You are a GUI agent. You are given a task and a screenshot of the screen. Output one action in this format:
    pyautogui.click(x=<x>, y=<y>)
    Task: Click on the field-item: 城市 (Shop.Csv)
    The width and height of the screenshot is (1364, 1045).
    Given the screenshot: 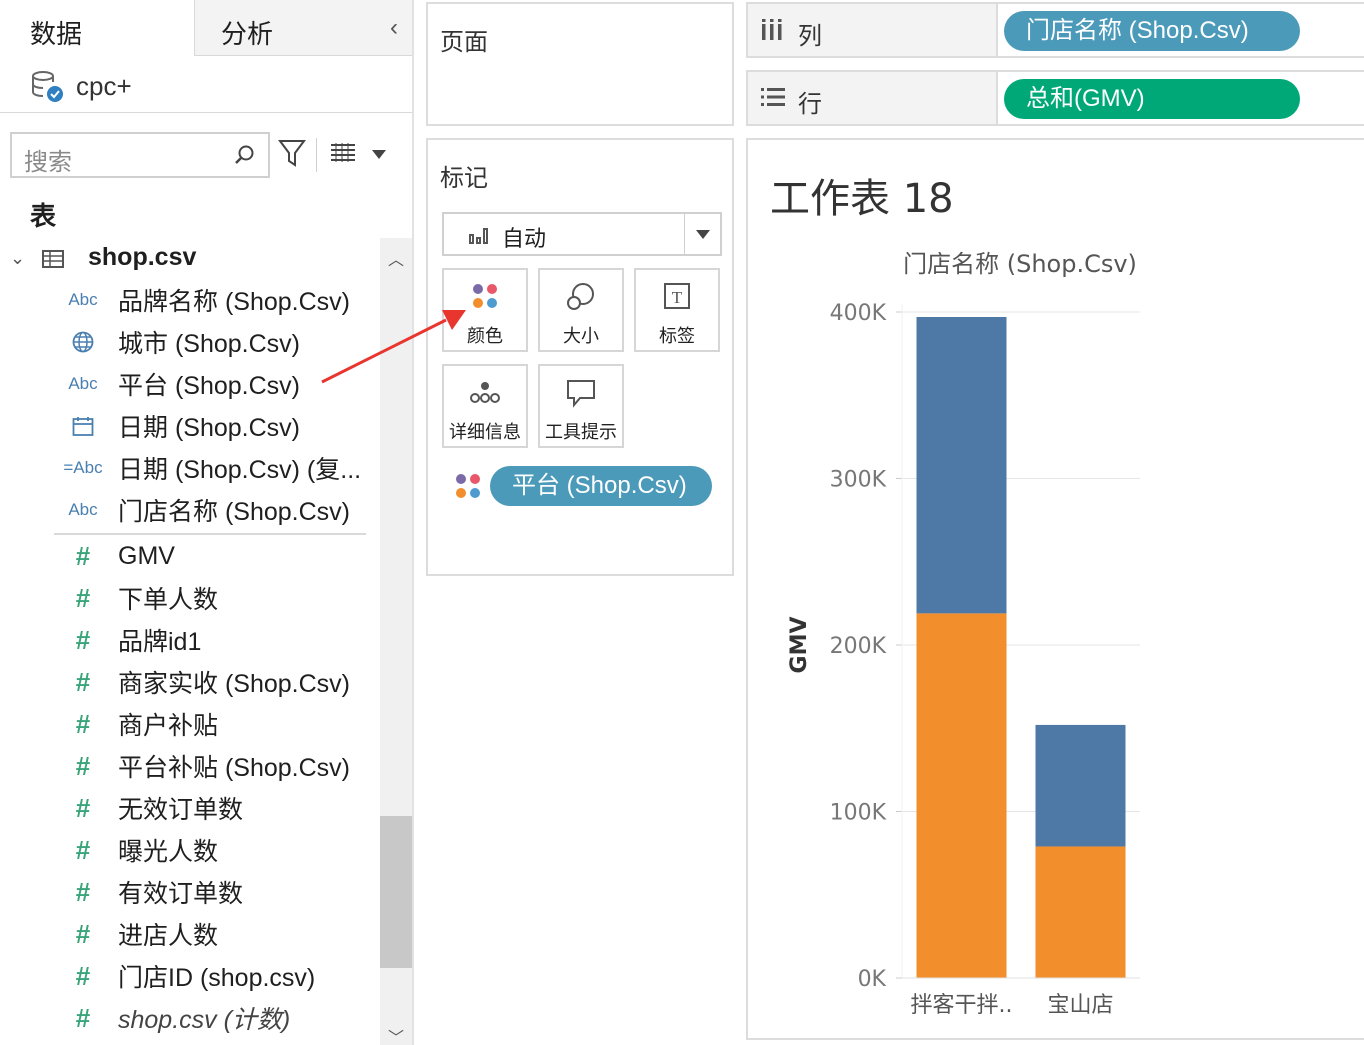 What is the action you would take?
    pyautogui.click(x=216, y=342)
    